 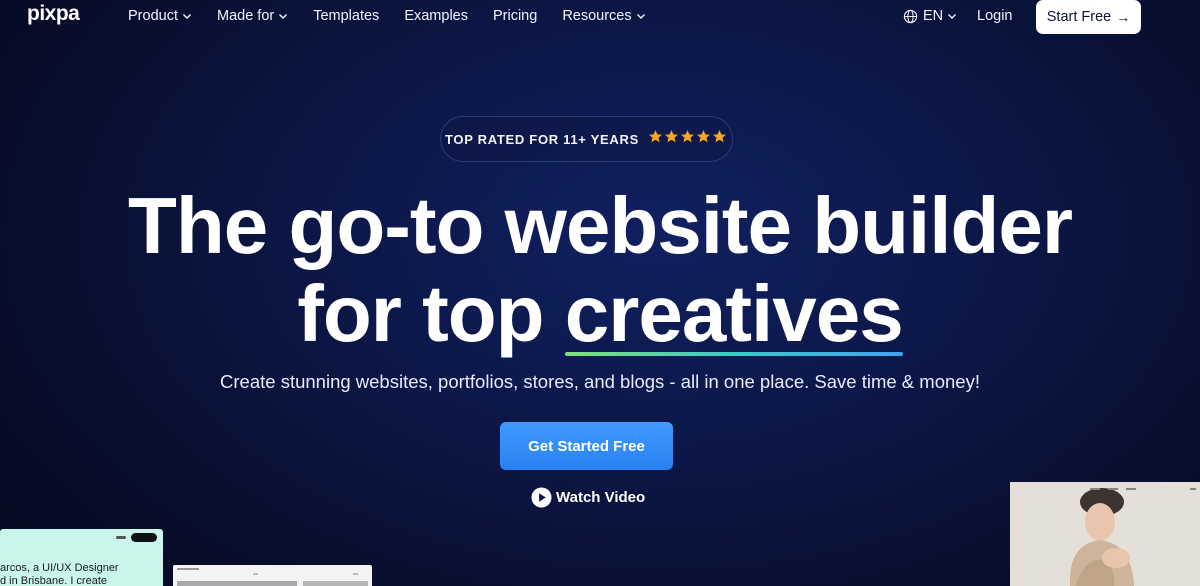 What do you see at coordinates (910, 16) in the screenshot?
I see `globe-icon` at bounding box center [910, 16].